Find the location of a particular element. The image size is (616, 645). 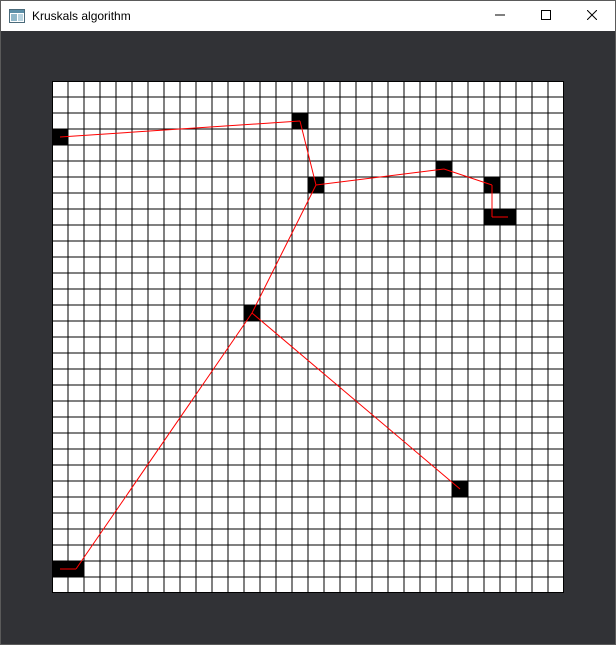

window-app-icon is located at coordinates (17, 16).